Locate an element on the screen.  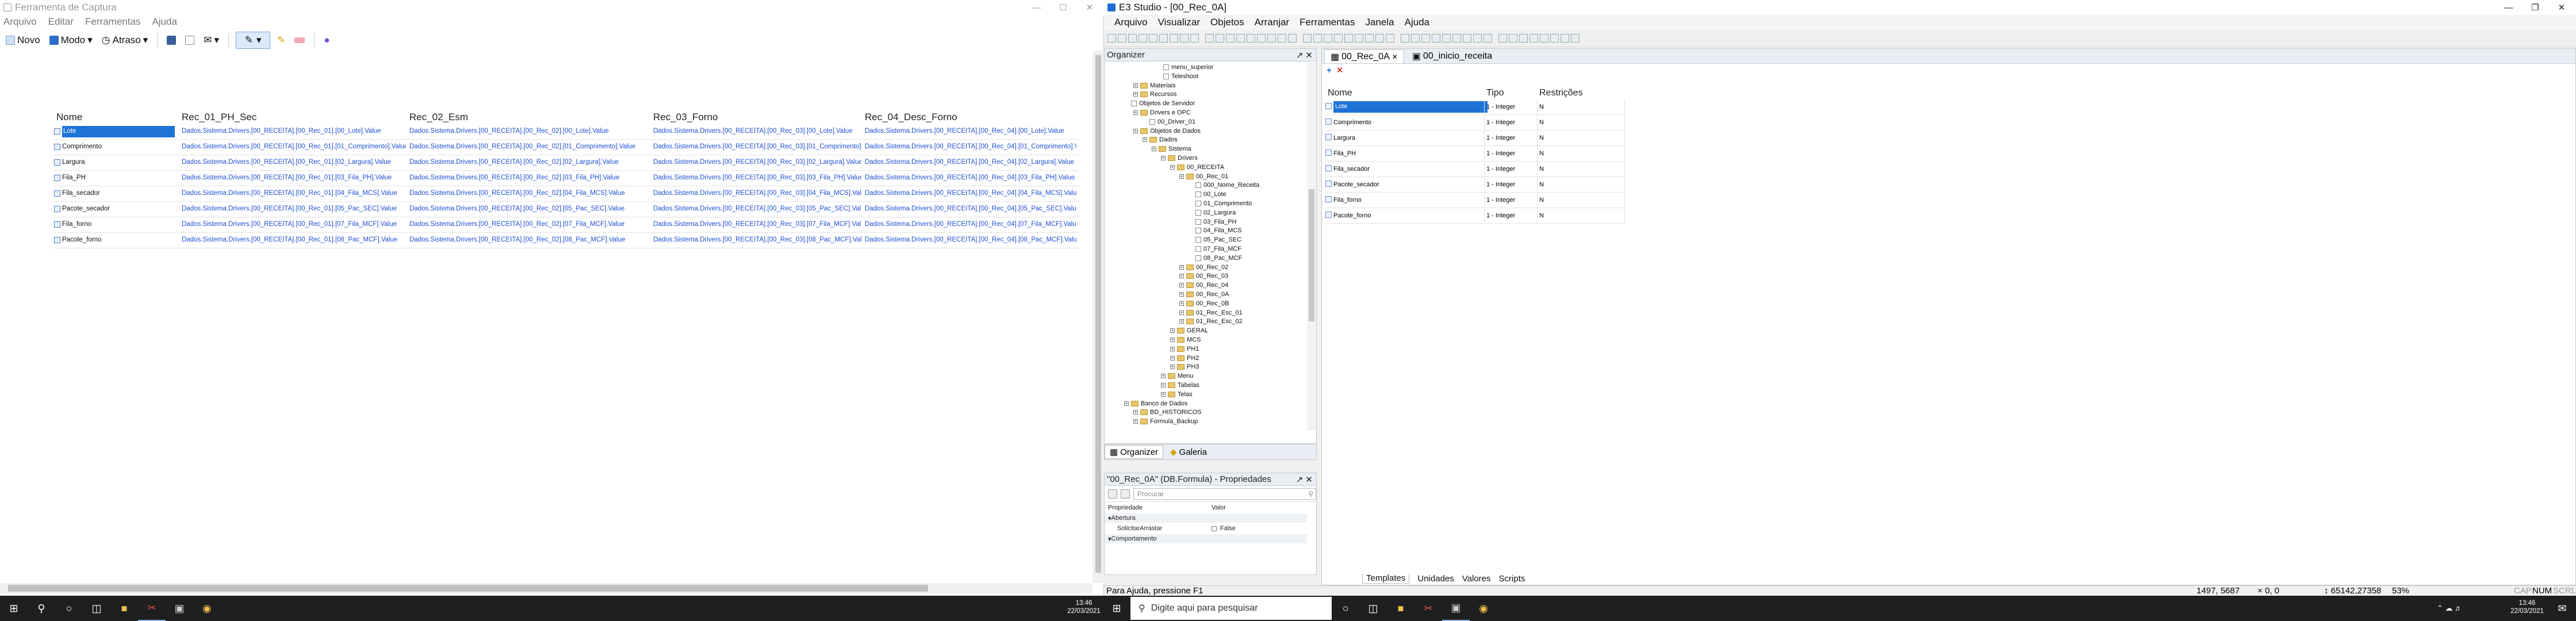
tab-valores: Valores is located at coordinates (1476, 579).